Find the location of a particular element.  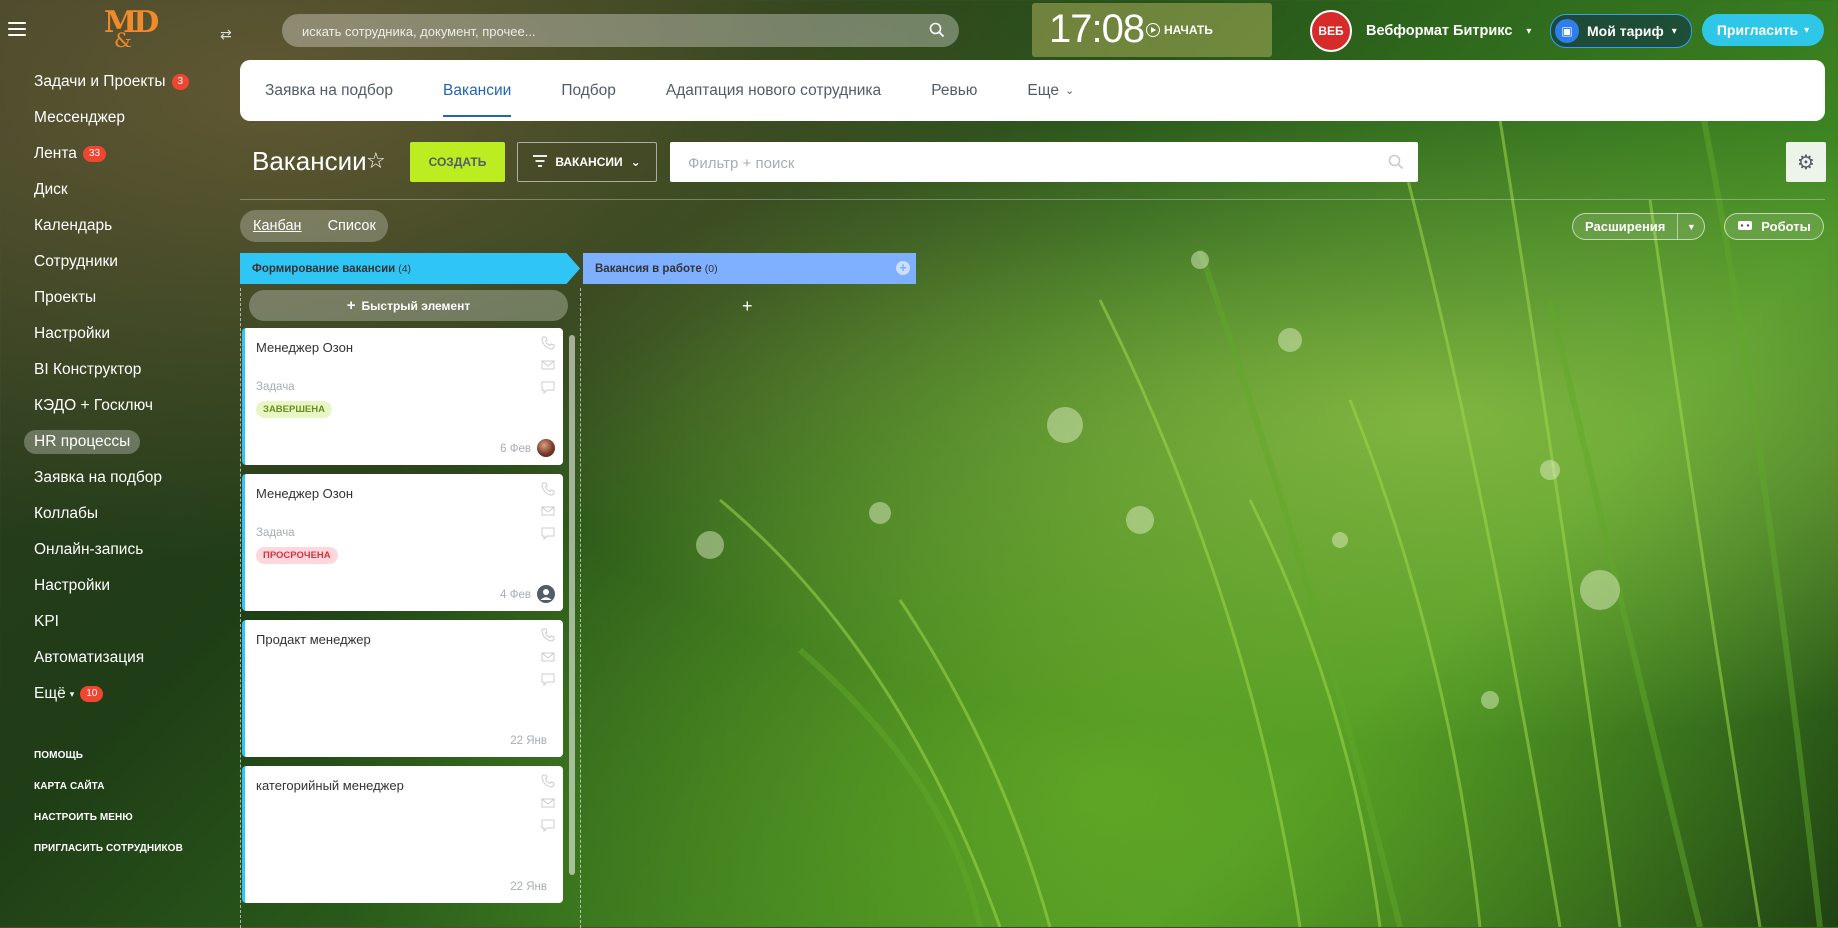

filter-search is located at coordinates (1044, 163).